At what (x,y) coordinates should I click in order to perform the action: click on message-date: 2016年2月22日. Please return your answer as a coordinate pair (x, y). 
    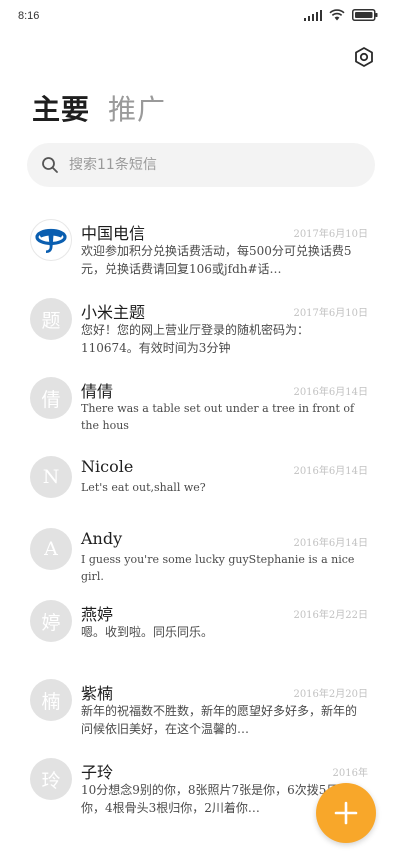
    Looking at the image, I should click on (330, 615).